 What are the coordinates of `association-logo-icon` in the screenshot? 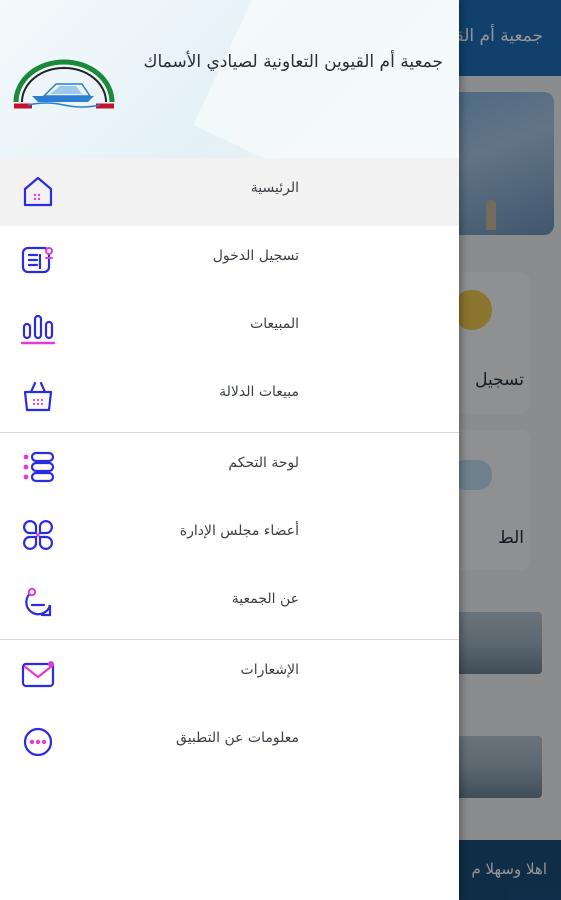 It's located at (64, 84).